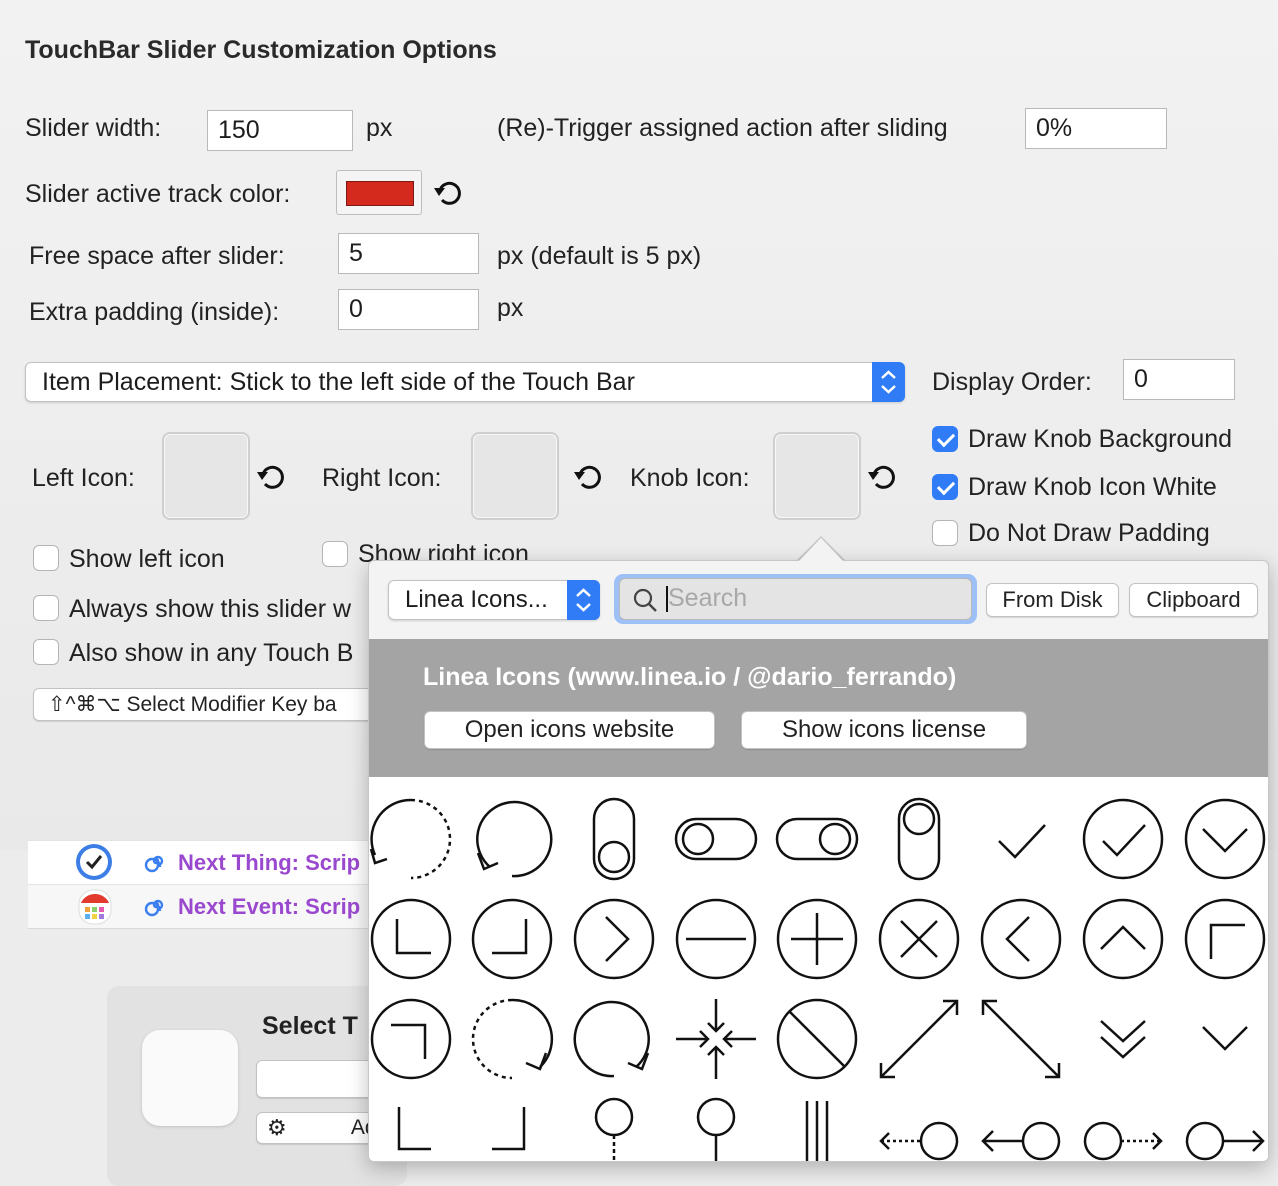 This screenshot has width=1278, height=1186. I want to click on extra-padding-unit: px, so click(510, 308).